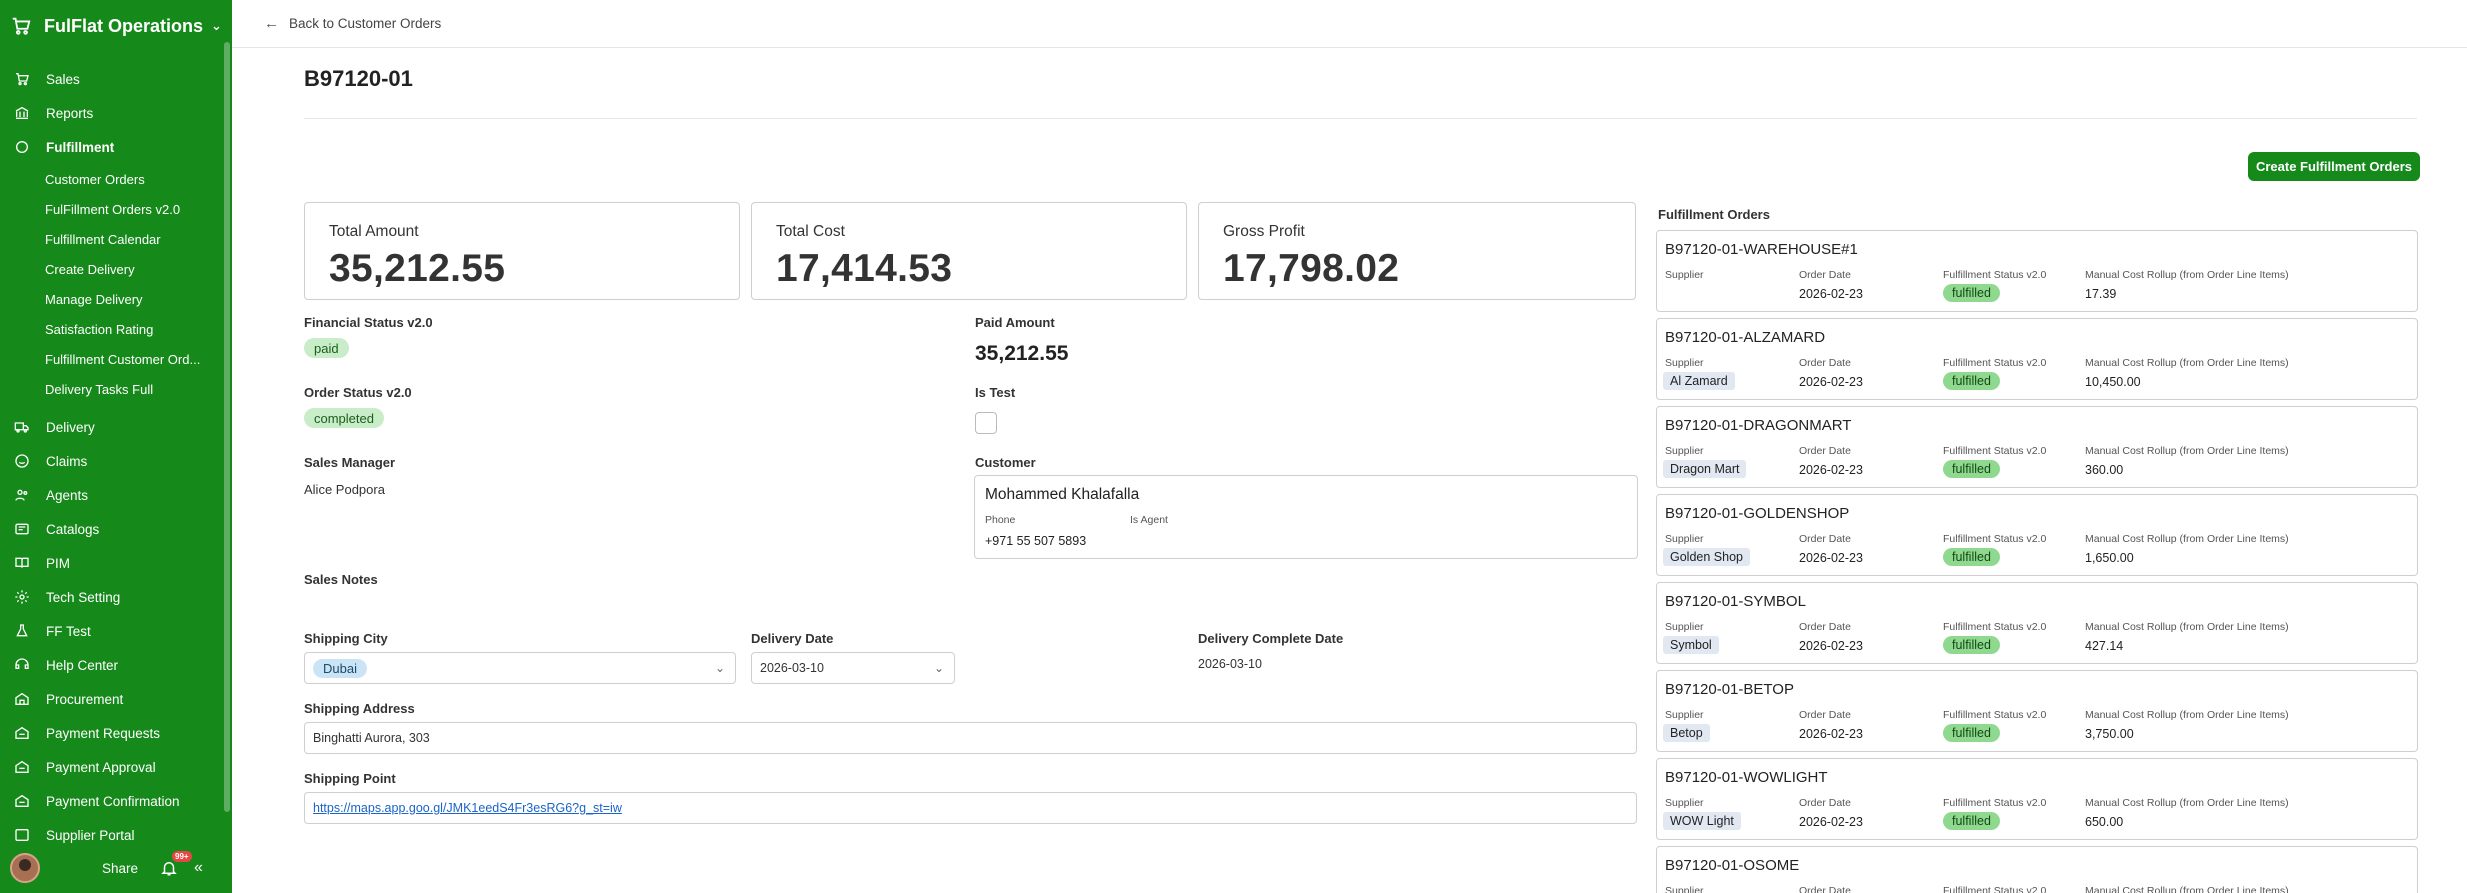 Image resolution: width=2467 pixels, height=893 pixels. What do you see at coordinates (112, 209) in the screenshot?
I see `sidebar-subitem-fulfillment-orders-v2-0: FulFillment Orders v2.0` at bounding box center [112, 209].